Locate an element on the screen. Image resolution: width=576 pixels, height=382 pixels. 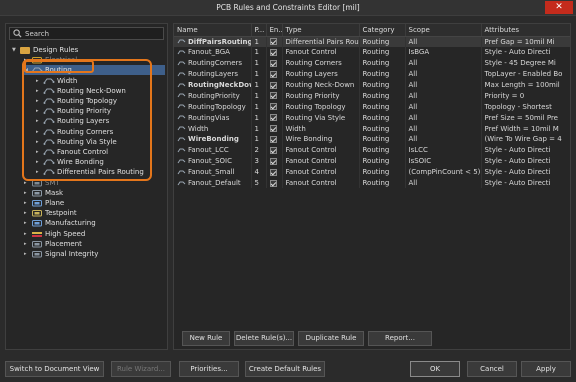
tree-item-routing-via-style: ▸ Routing Via Style is located at coordinates (100, 142).